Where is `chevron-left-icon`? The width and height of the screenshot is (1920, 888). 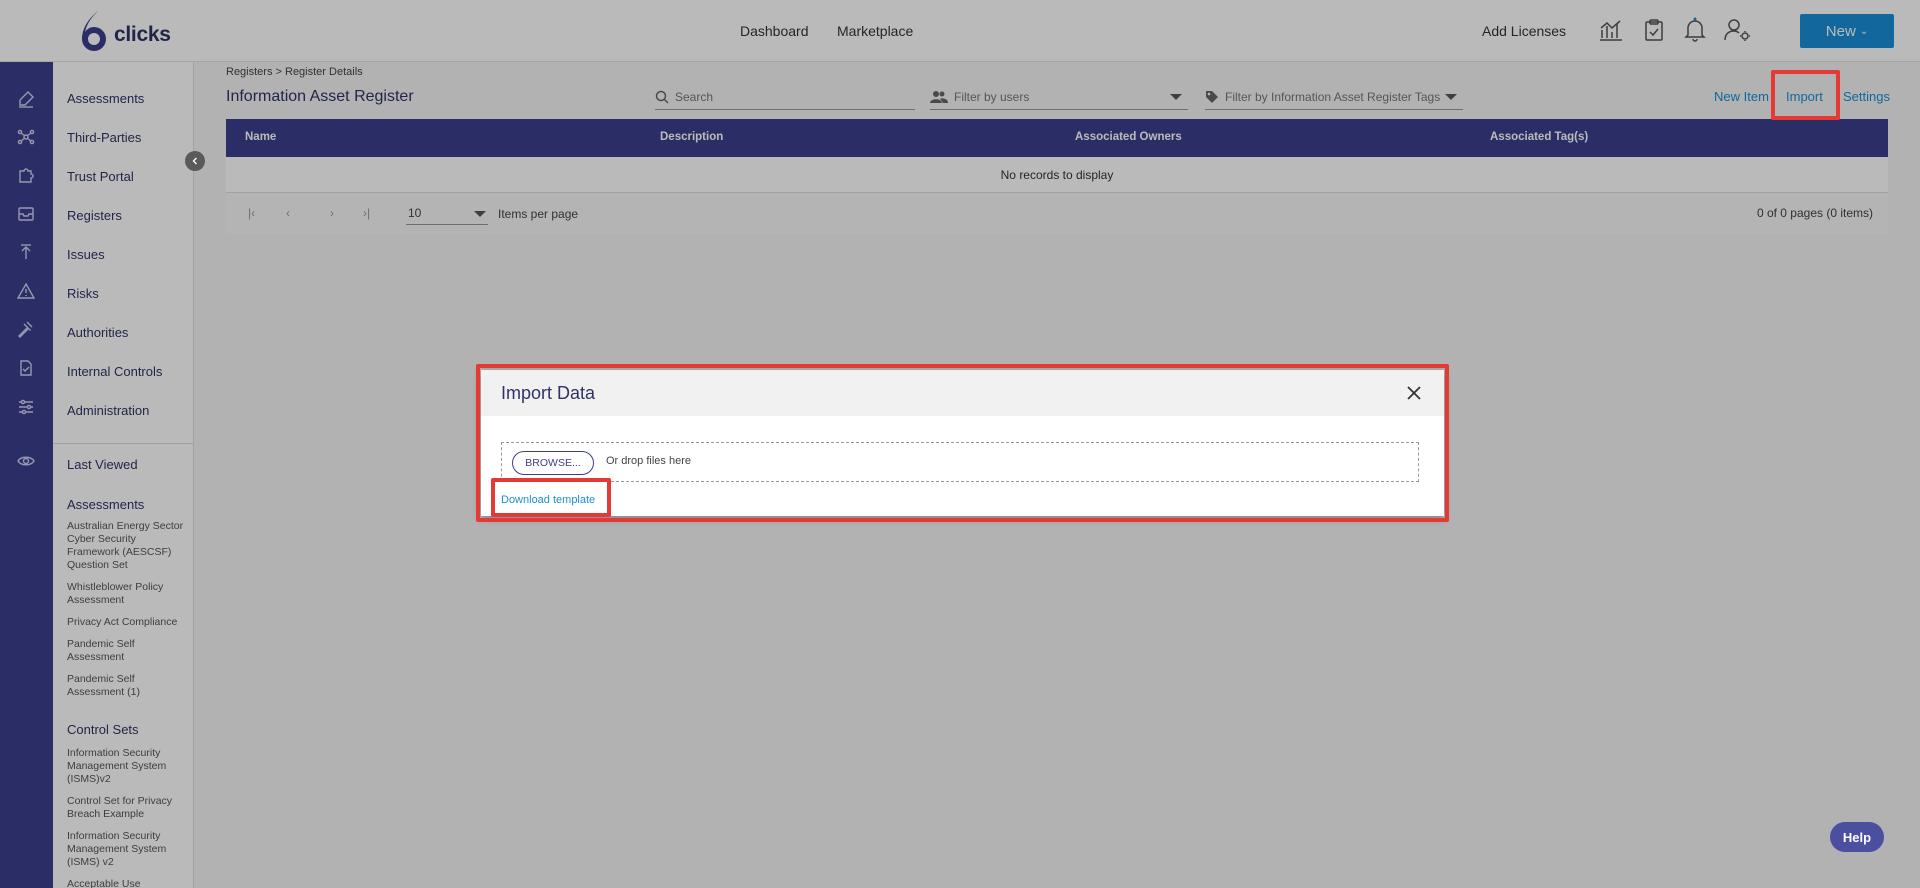 chevron-left-icon is located at coordinates (194, 161).